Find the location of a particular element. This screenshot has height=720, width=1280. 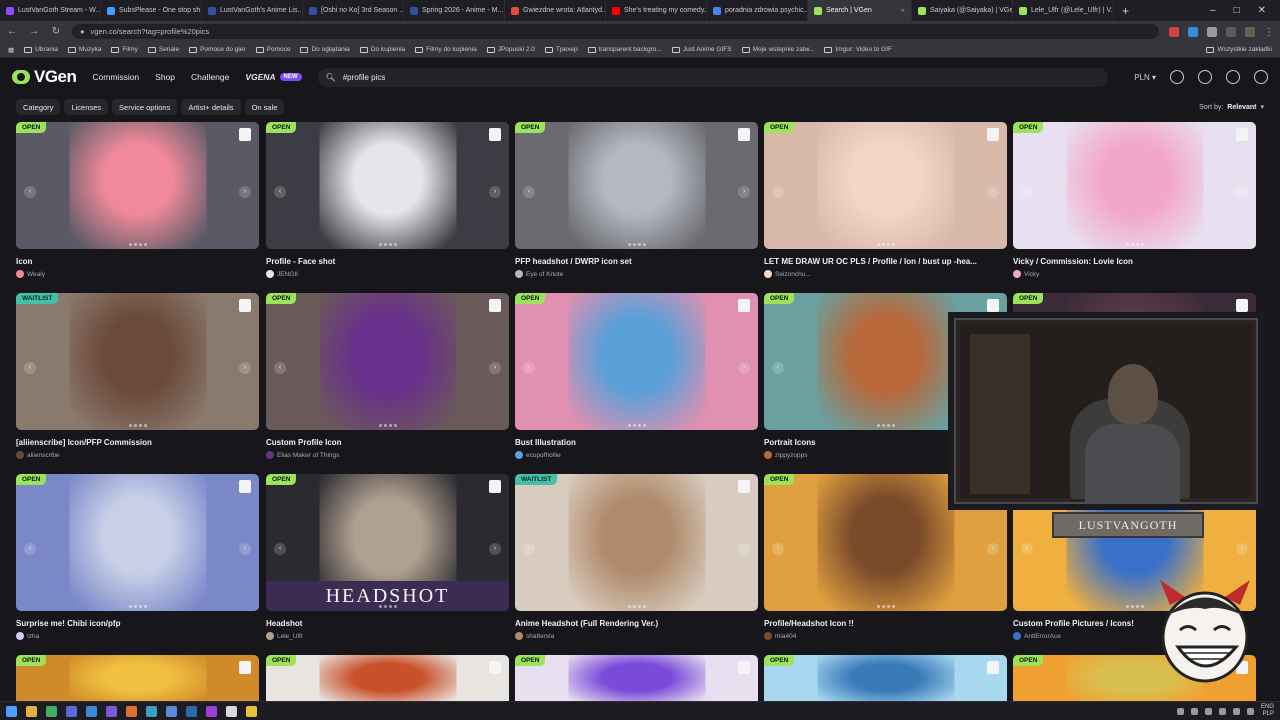

commission-card: OPEN ‹ › Profile - Face shot JENGII is located at coordinates (387, 200).